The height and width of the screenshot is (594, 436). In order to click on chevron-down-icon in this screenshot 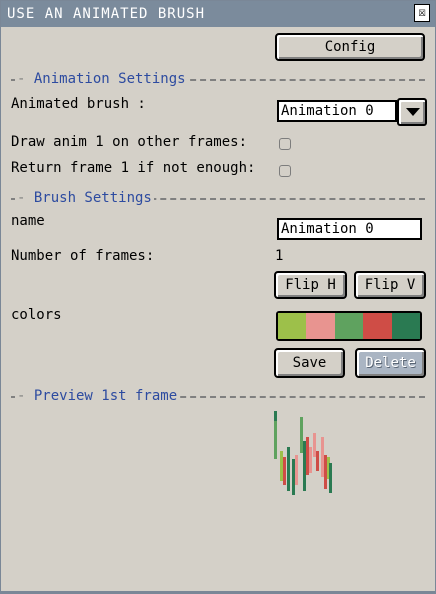, I will do `click(413, 112)`.